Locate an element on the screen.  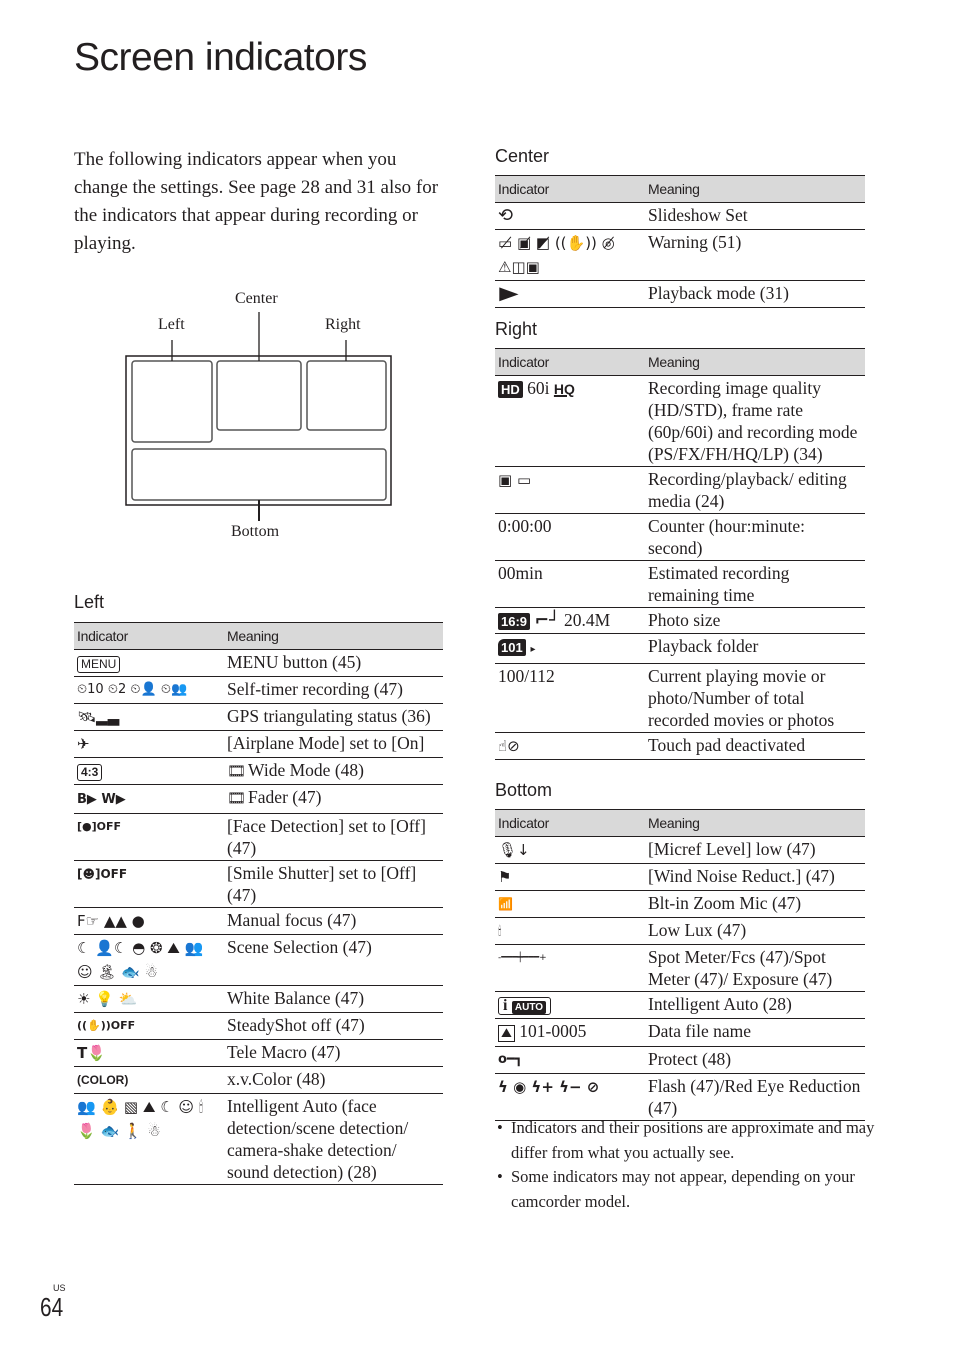
screen-layout-svg is located at coordinates (258, 416).